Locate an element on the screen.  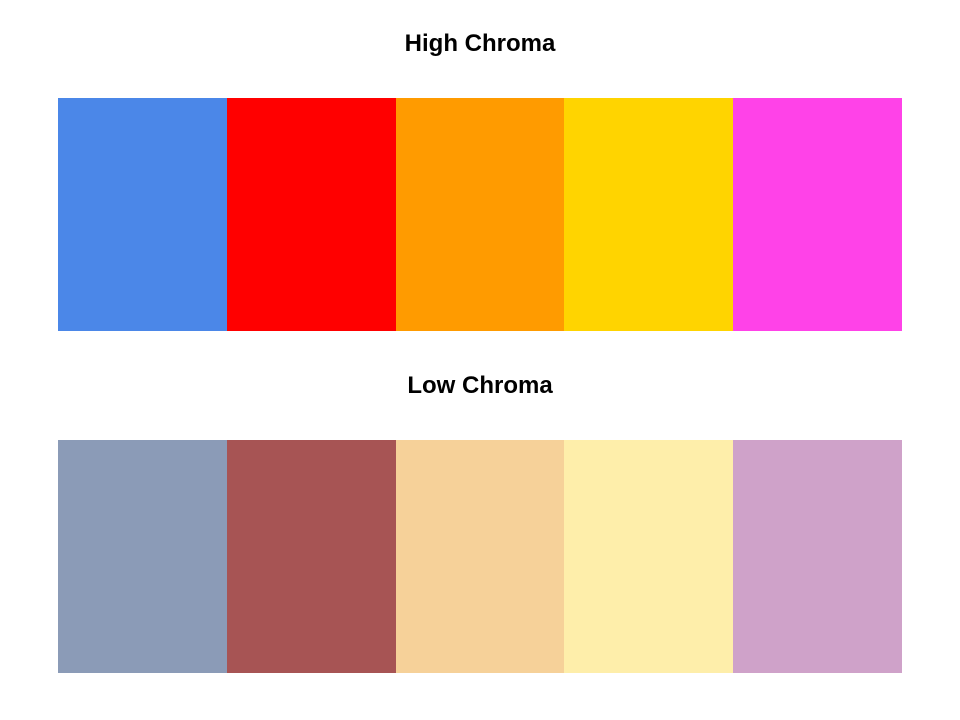
high-chroma-swatch-blue is located at coordinates (142, 214).